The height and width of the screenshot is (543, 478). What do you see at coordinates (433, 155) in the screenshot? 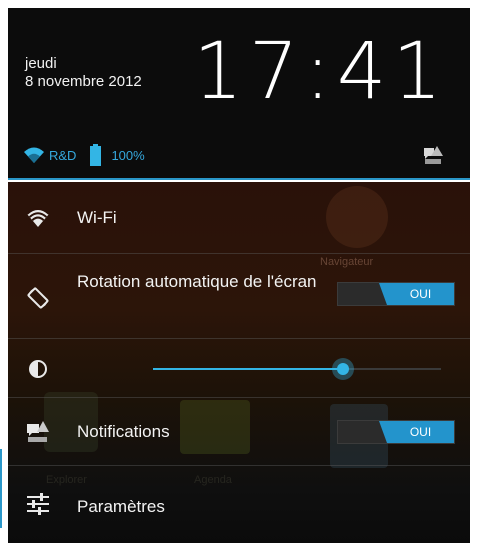
I see `notifications-toggle-icon` at bounding box center [433, 155].